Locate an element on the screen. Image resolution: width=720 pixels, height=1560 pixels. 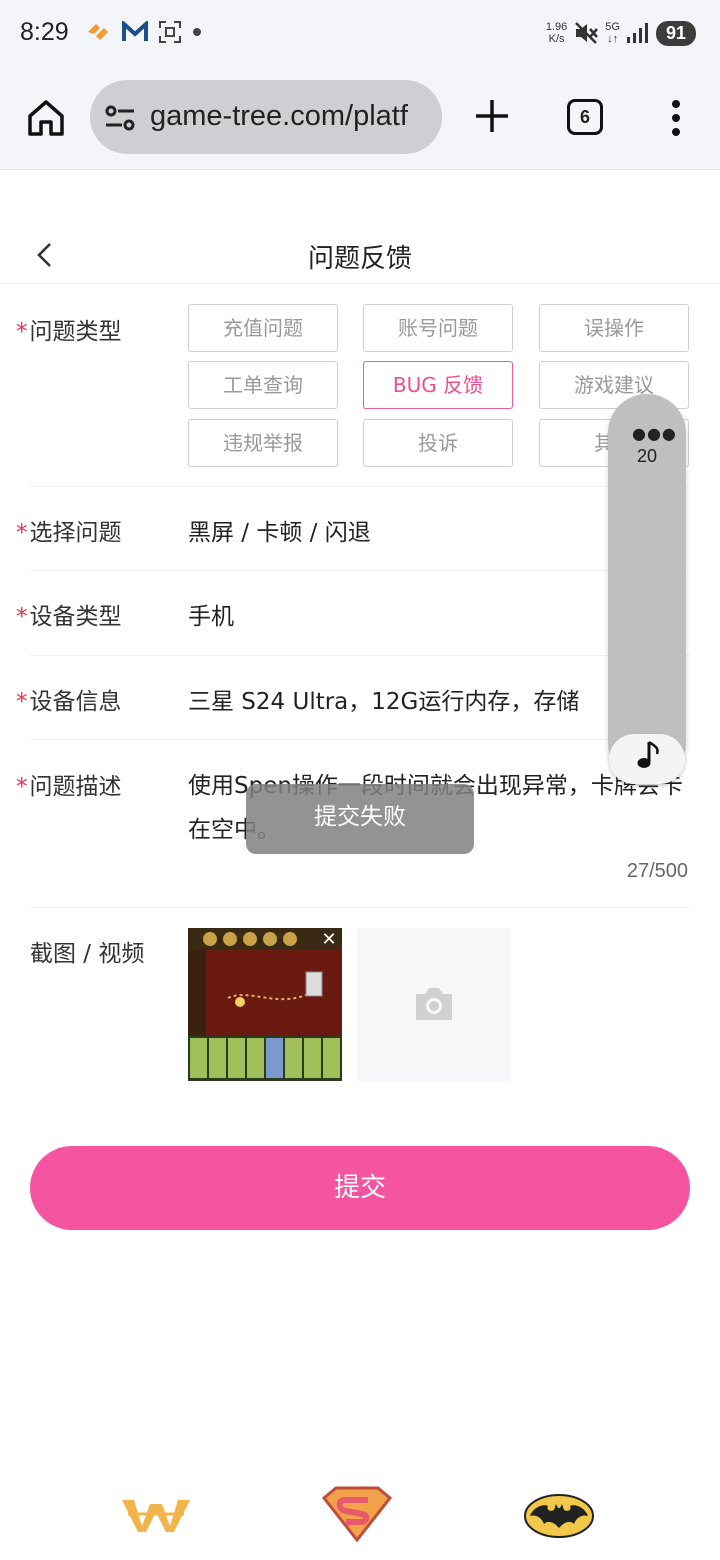
site-settings-icon is located at coordinates (120, 118).